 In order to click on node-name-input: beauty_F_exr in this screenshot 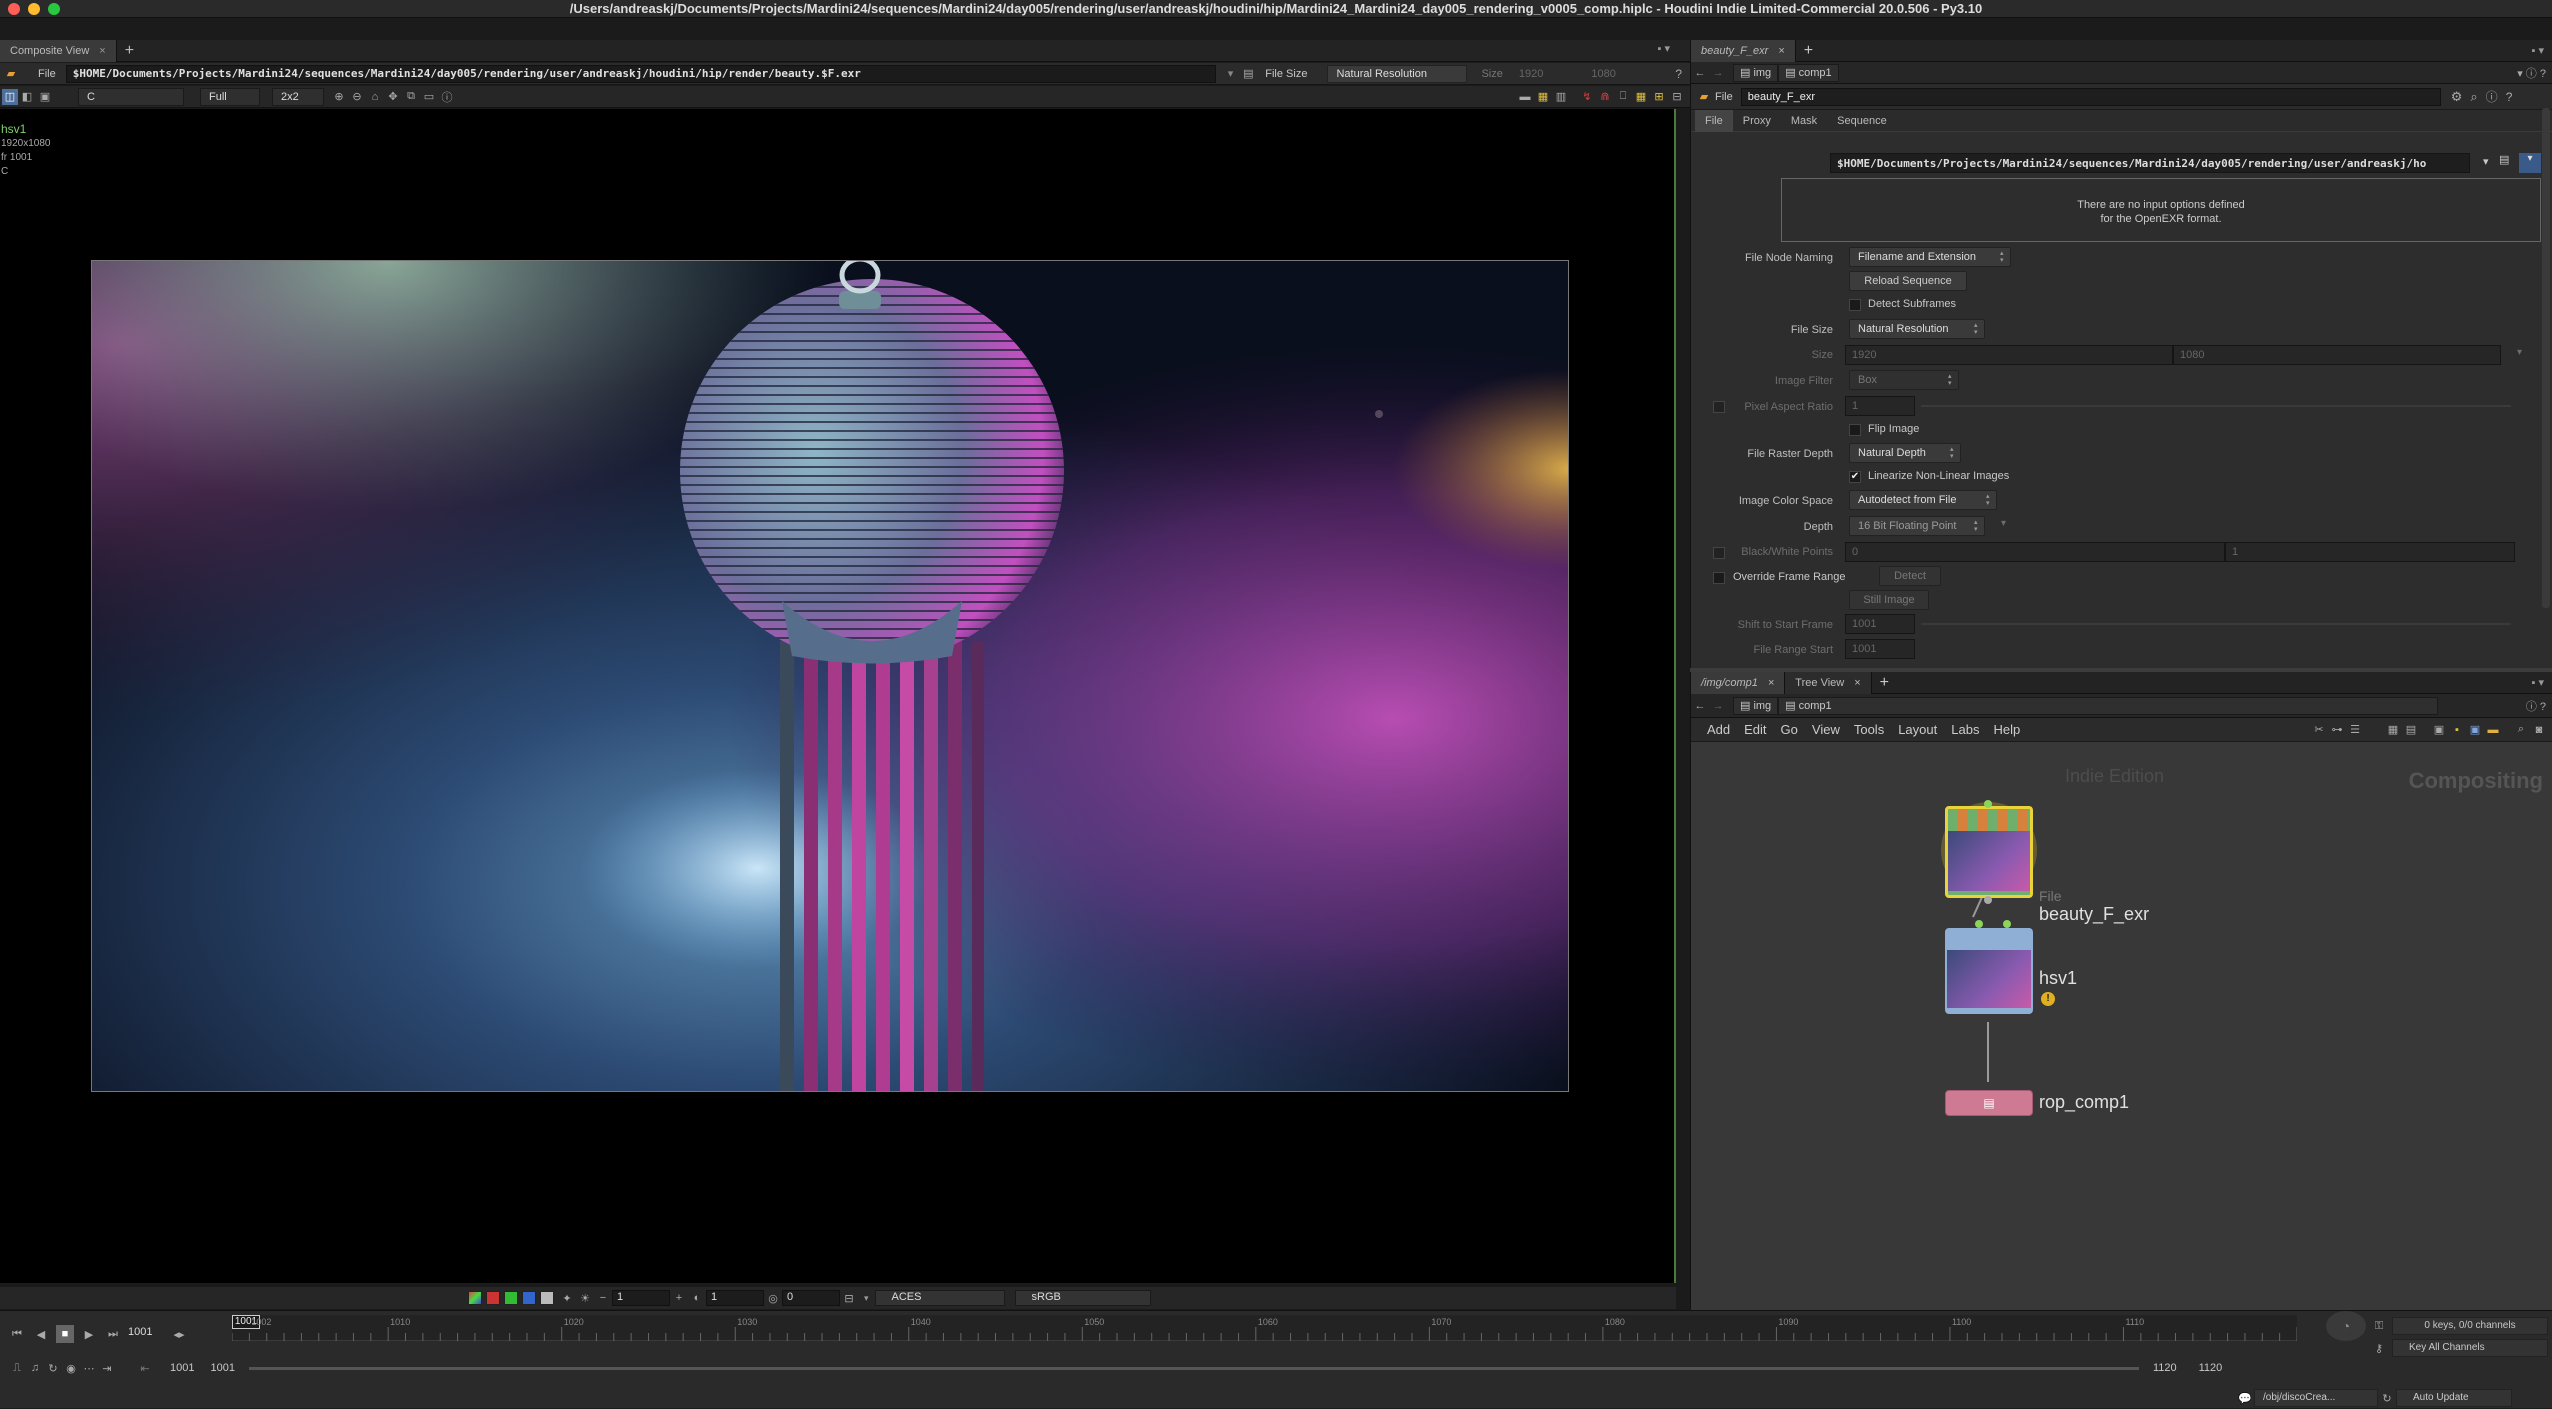, I will do `click(2090, 96)`.